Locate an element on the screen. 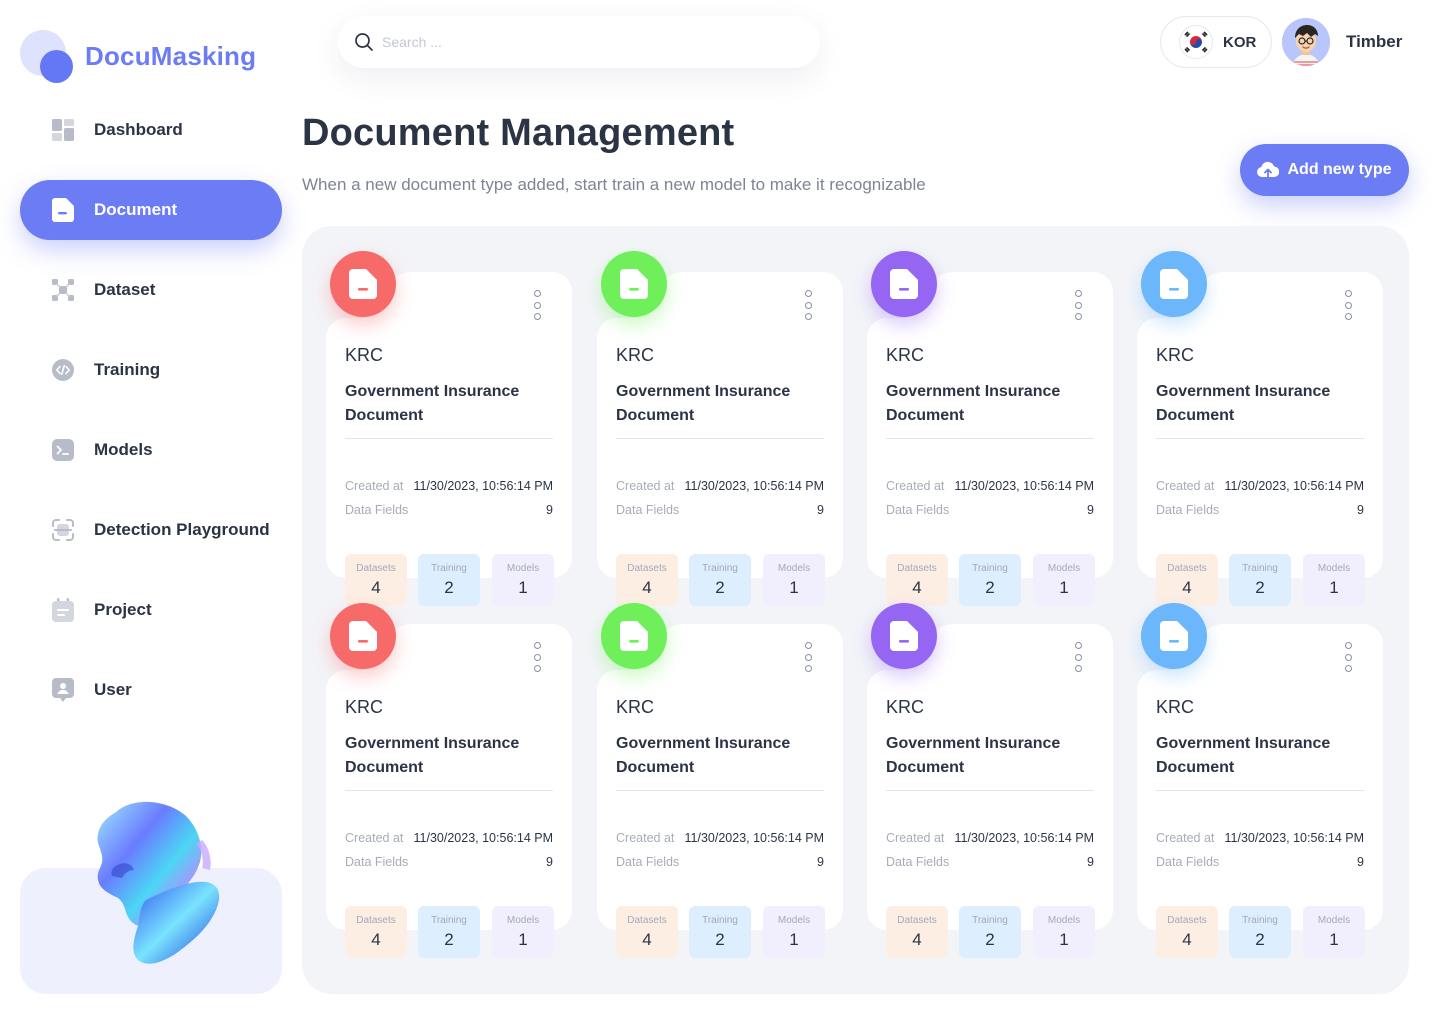  add-new-type-label: Add new type is located at coordinates (1339, 169).